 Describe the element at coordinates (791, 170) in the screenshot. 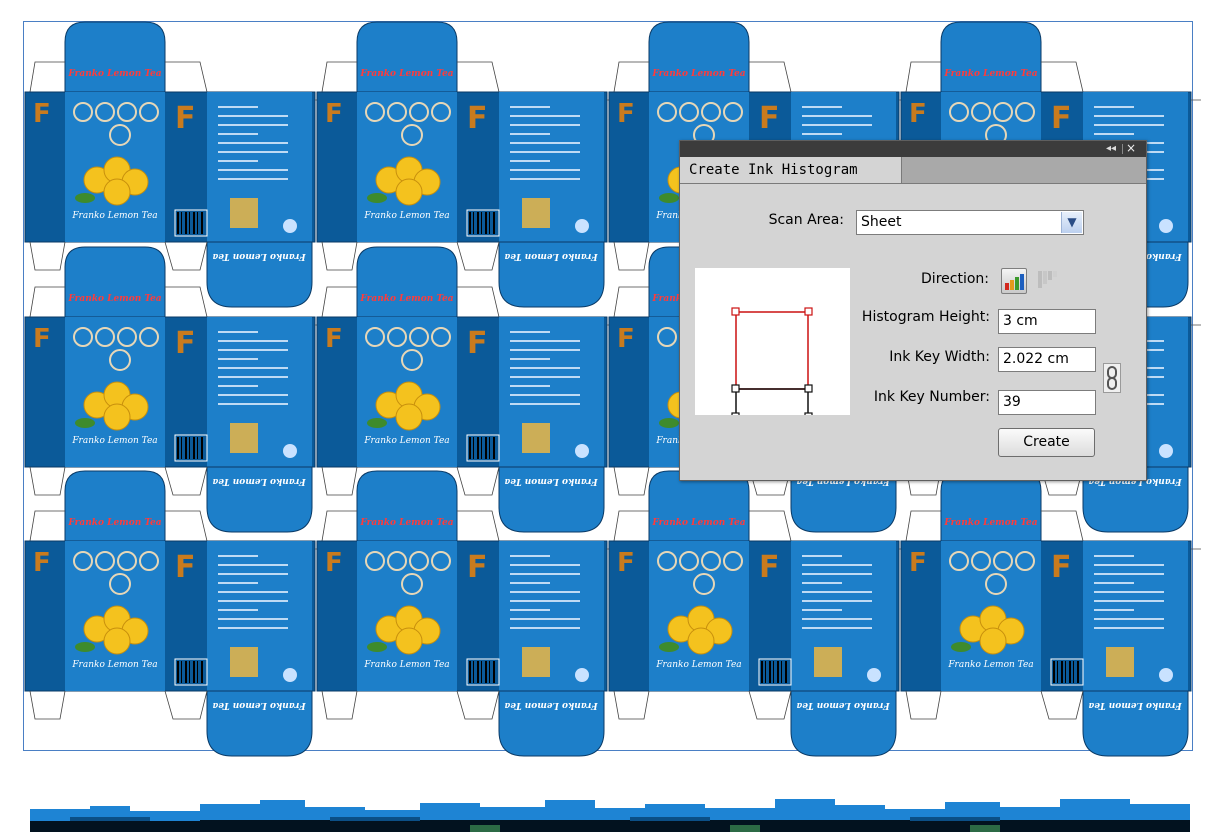

I see `tab-create-ink-histogram: Create Ink Histogram` at that location.